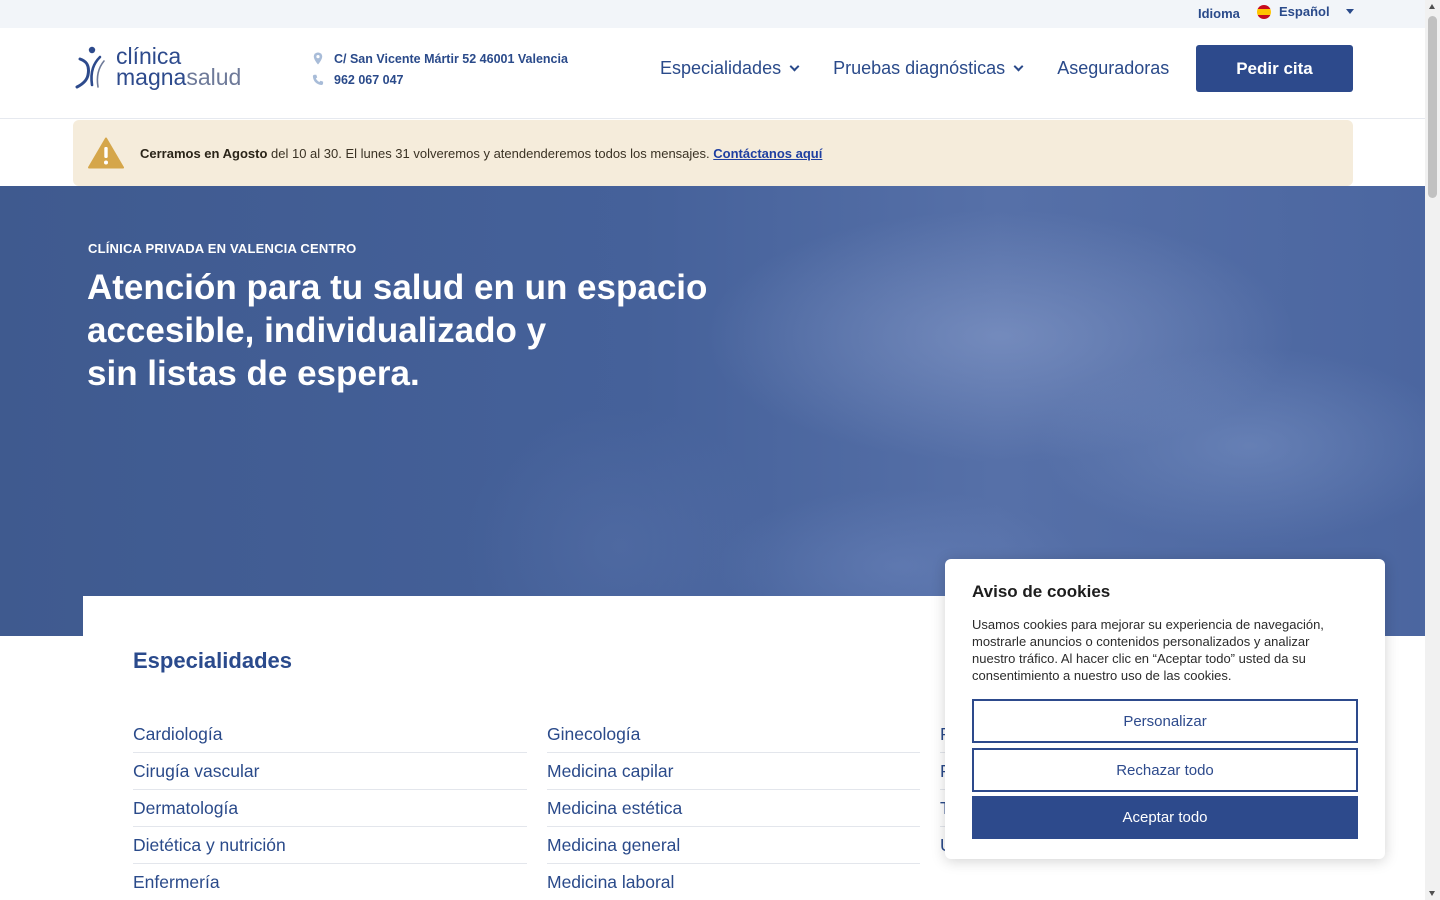 This screenshot has width=1440, height=900. Describe the element at coordinates (106, 153) in the screenshot. I see `warning-icon` at that location.